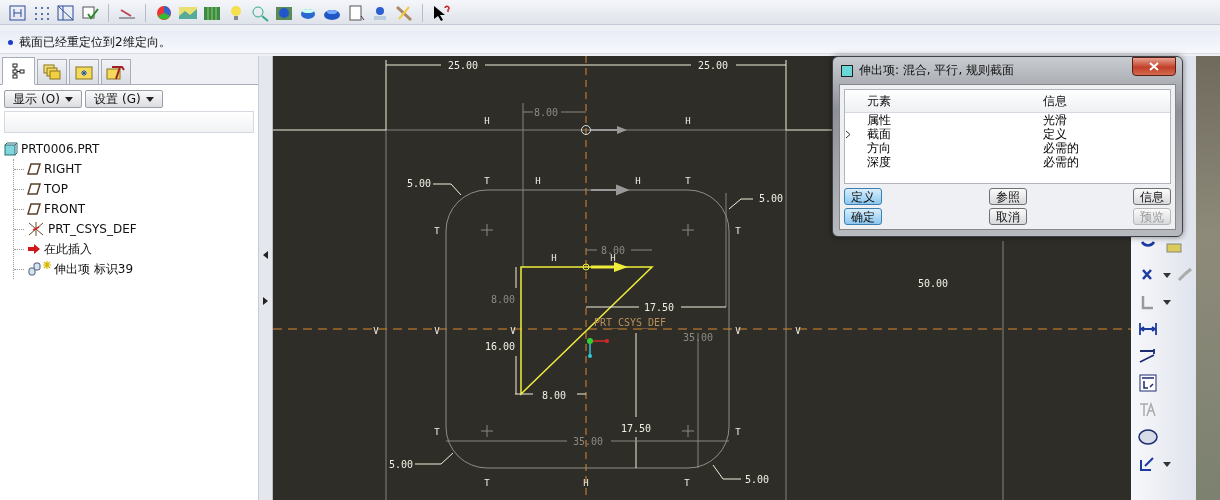 Image resolution: width=1220 pixels, height=500 pixels. I want to click on tools-icon, so click(404, 13).